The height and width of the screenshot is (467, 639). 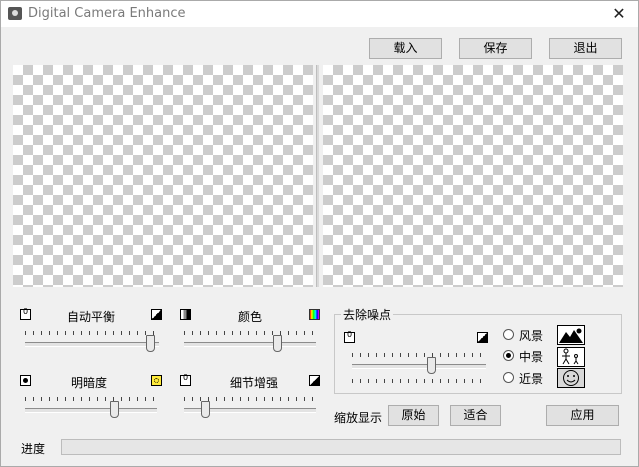 What do you see at coordinates (185, 379) in the screenshot?
I see `detail-min-icon` at bounding box center [185, 379].